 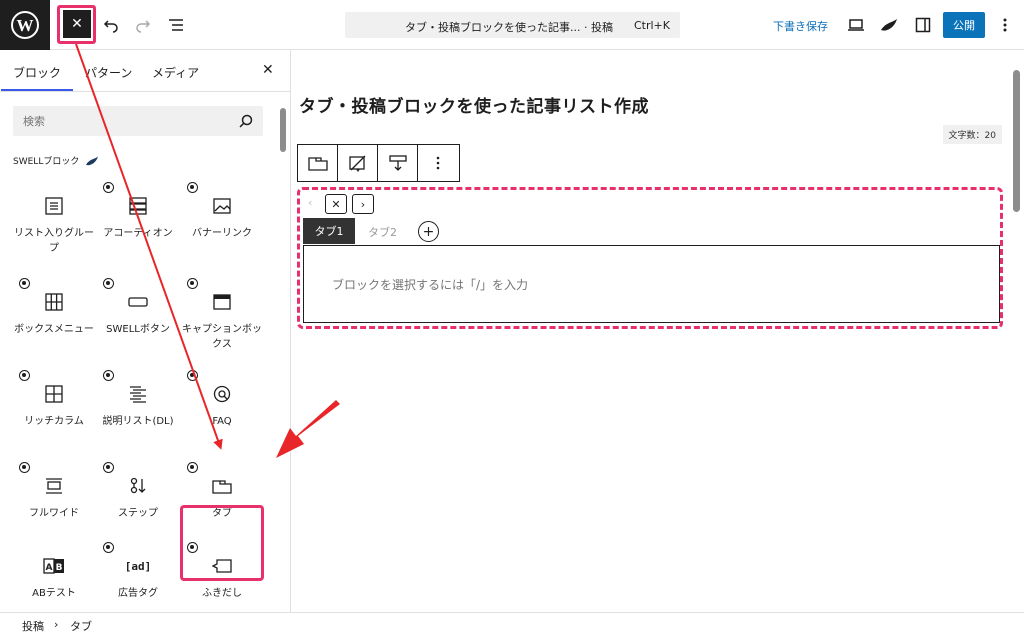 What do you see at coordinates (428, 231) in the screenshot?
I see `add-tab-button: +` at bounding box center [428, 231].